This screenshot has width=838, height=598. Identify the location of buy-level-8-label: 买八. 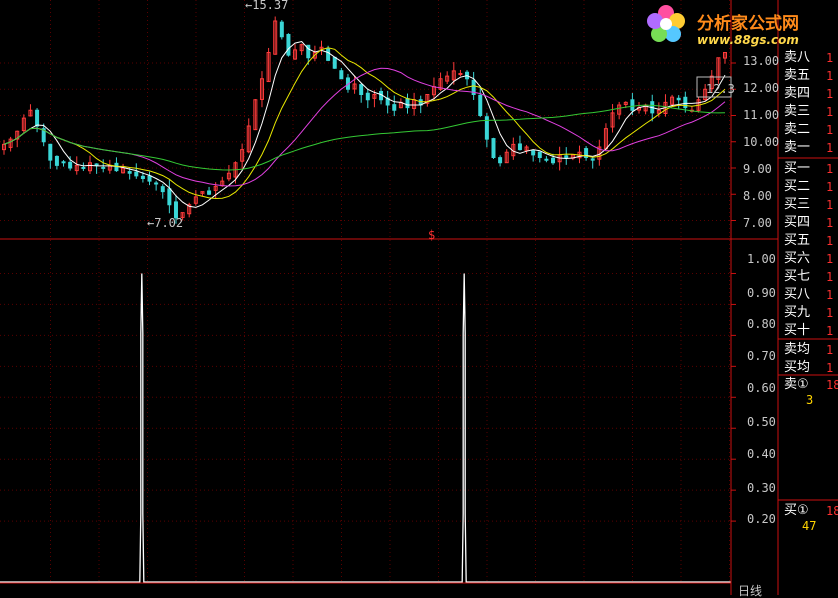
(797, 294).